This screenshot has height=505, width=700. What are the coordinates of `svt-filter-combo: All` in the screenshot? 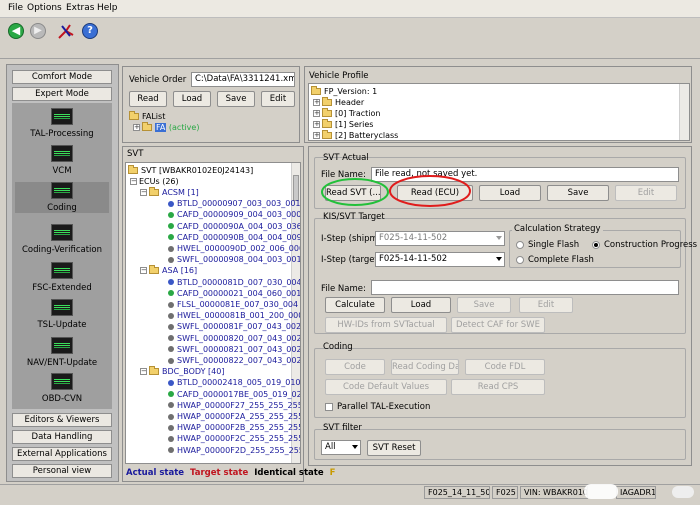 It's located at (341, 447).